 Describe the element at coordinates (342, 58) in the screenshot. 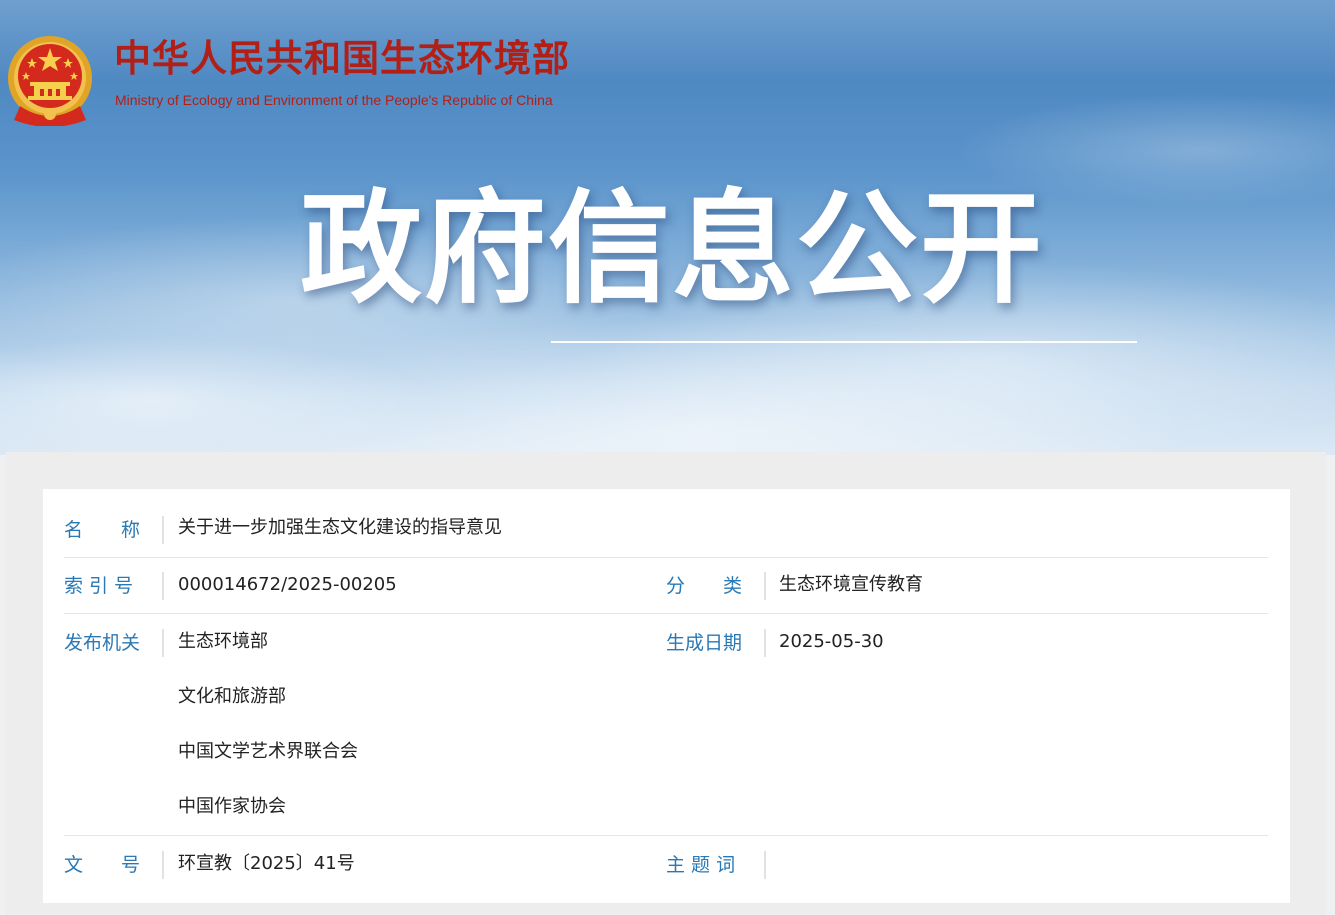

I see `site-name-cn: 中华人民共和国生态环境部` at that location.